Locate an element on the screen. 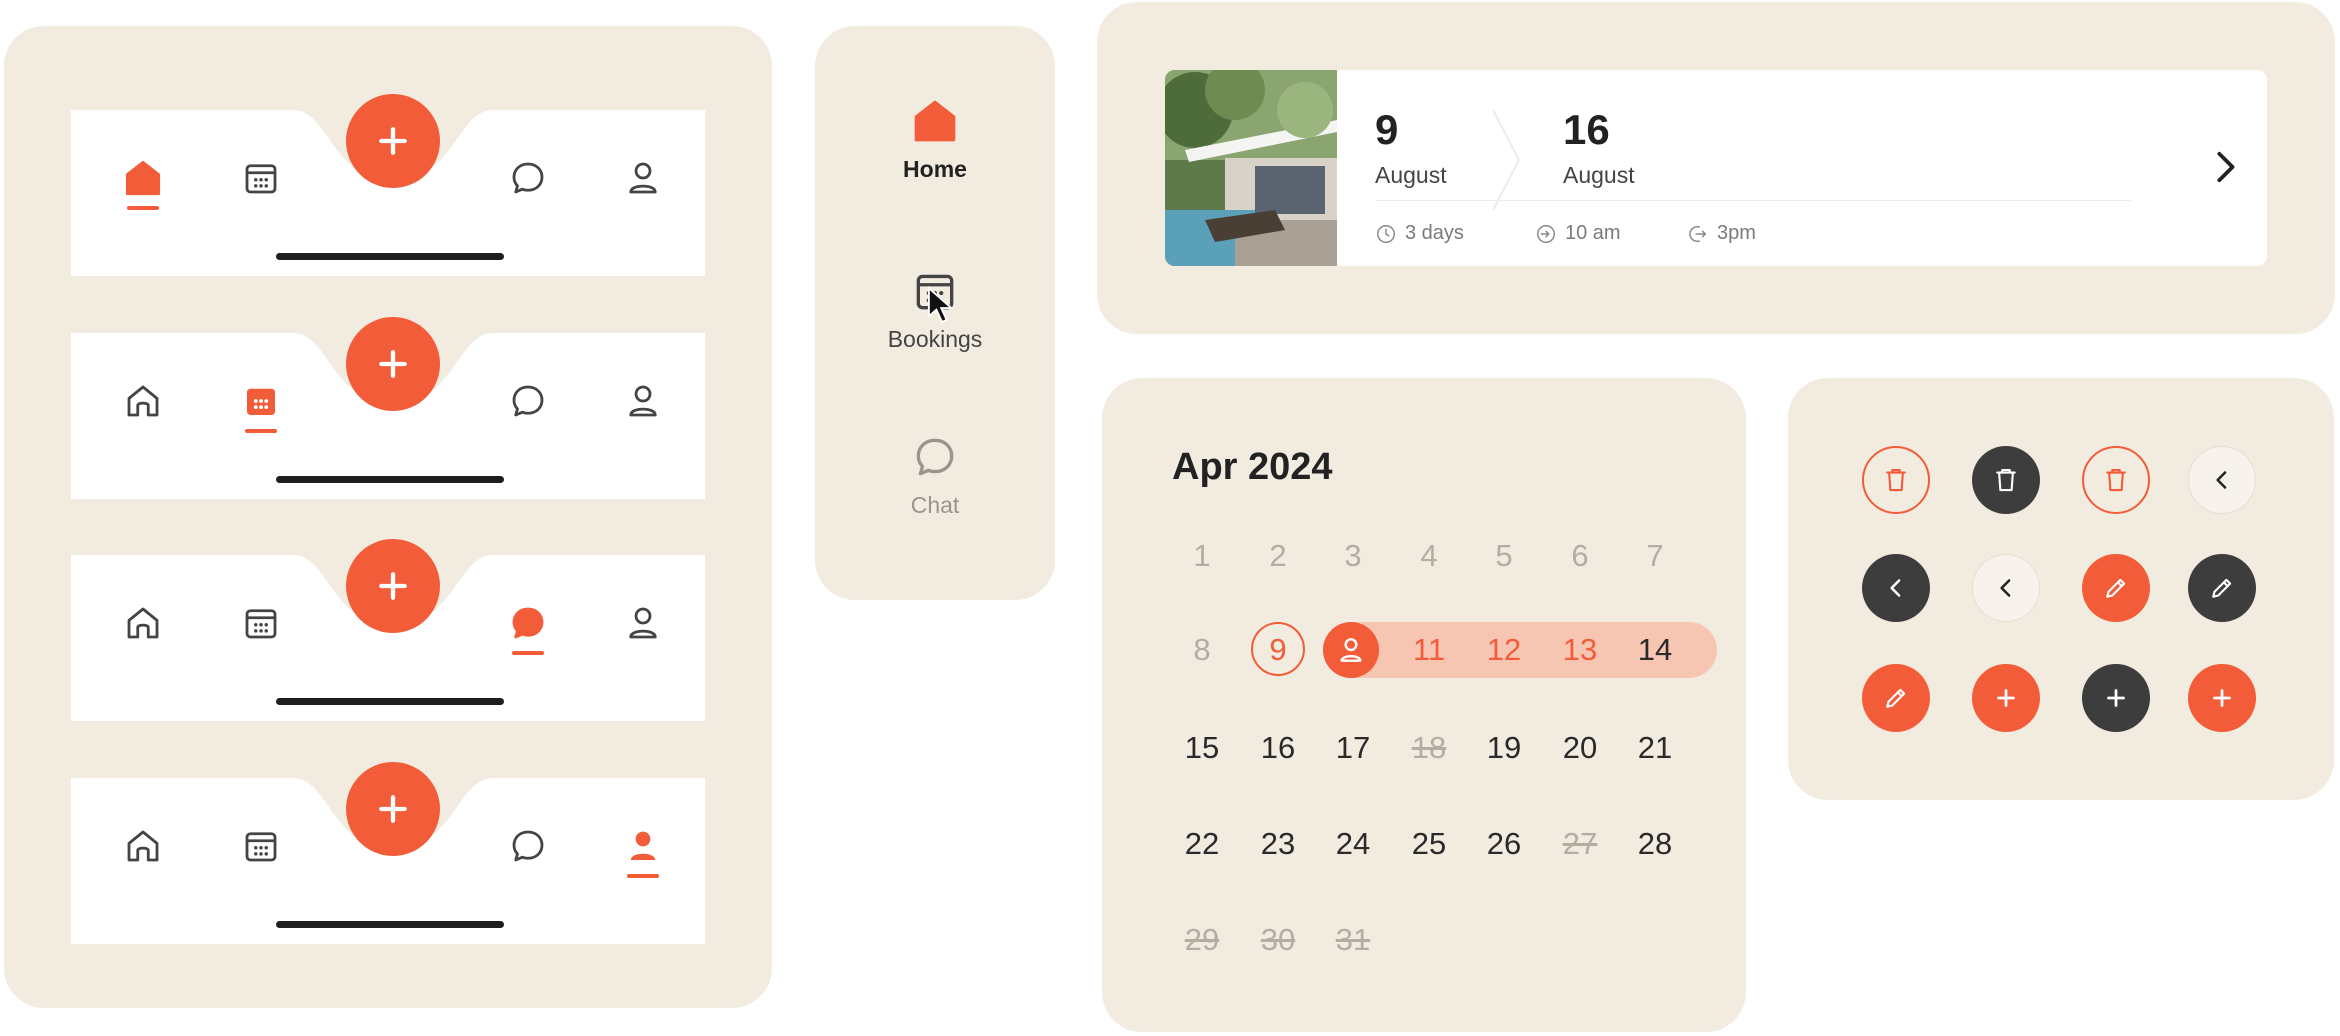 Image resolution: width=2340 pixels, height=1036 pixels. checkout-time: 3pm is located at coordinates (1721, 233).